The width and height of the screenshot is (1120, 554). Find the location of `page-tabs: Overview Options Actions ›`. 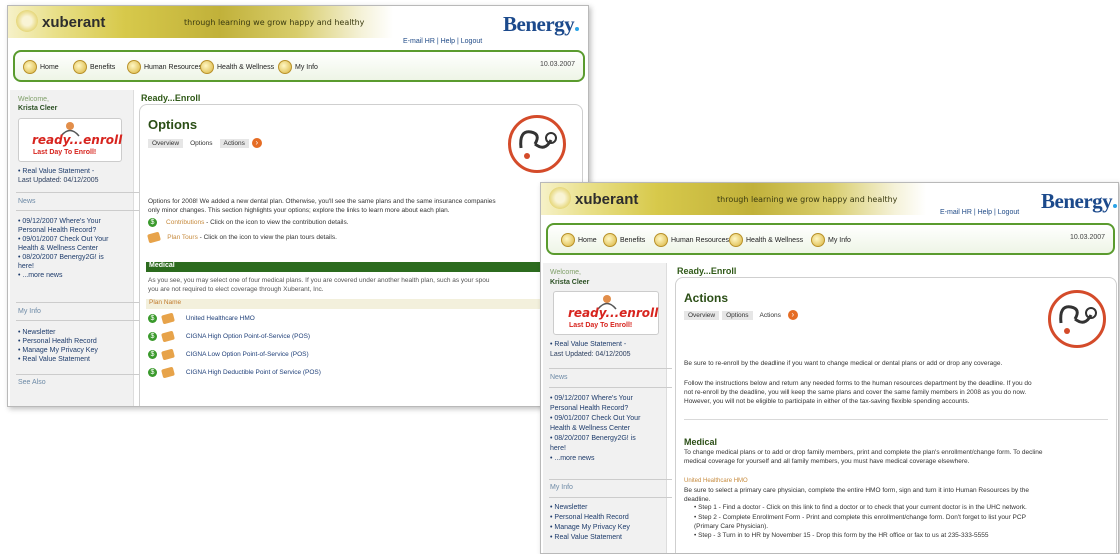

page-tabs: Overview Options Actions › is located at coordinates (205, 143).